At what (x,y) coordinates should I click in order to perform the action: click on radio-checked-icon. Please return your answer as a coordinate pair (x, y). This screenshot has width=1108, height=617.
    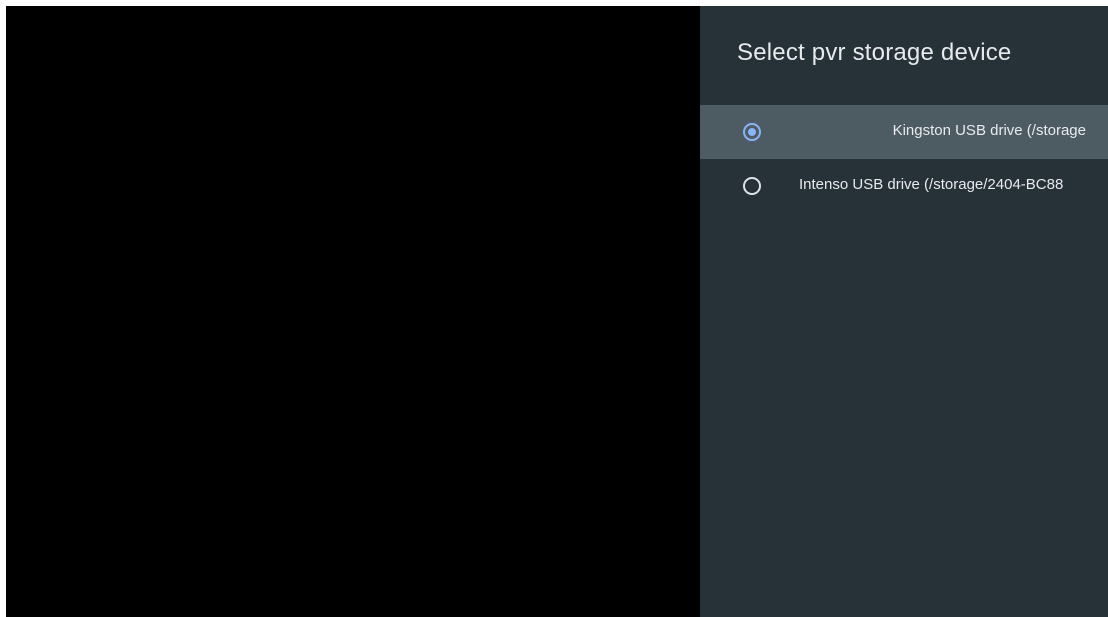
    Looking at the image, I should click on (752, 132).